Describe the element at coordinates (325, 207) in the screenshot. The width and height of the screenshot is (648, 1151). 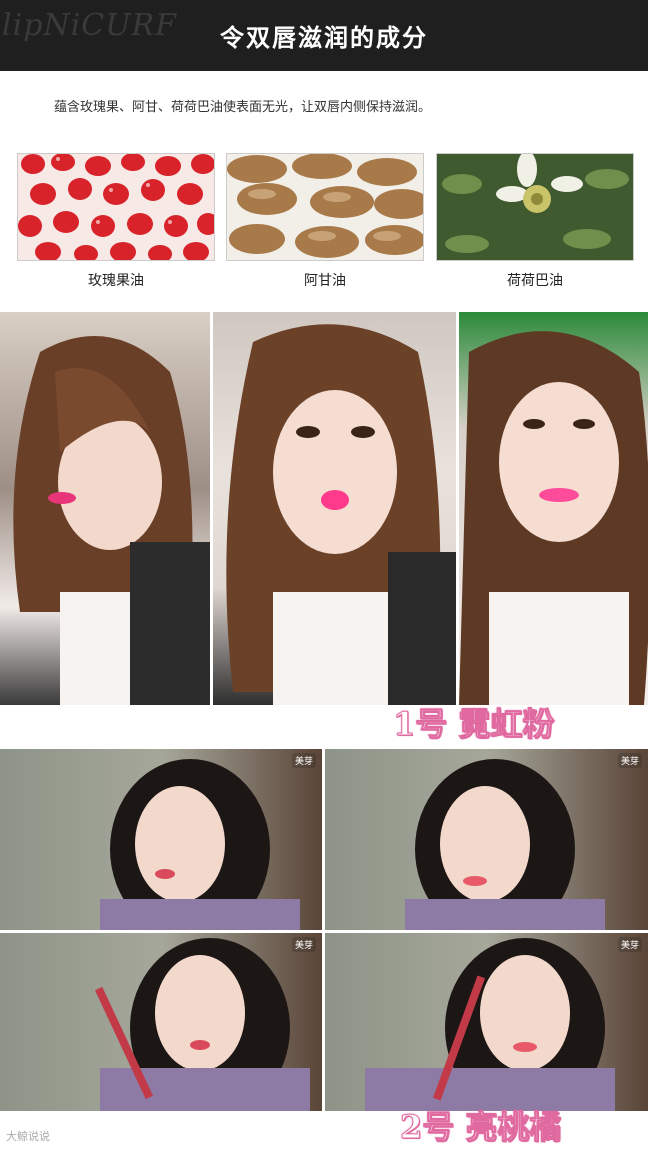
I see `argan-image` at that location.